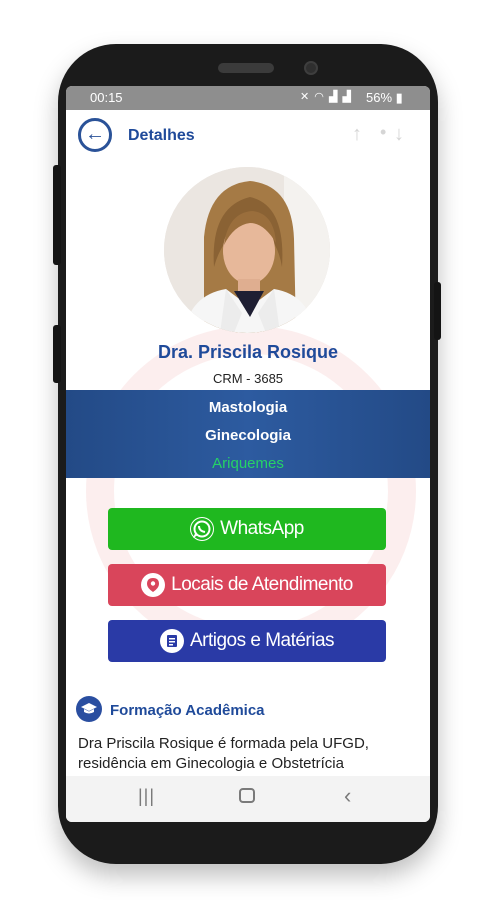 This screenshot has width=503, height=900. Describe the element at coordinates (347, 796) in the screenshot. I see `back-nav-icon: ‹` at that location.